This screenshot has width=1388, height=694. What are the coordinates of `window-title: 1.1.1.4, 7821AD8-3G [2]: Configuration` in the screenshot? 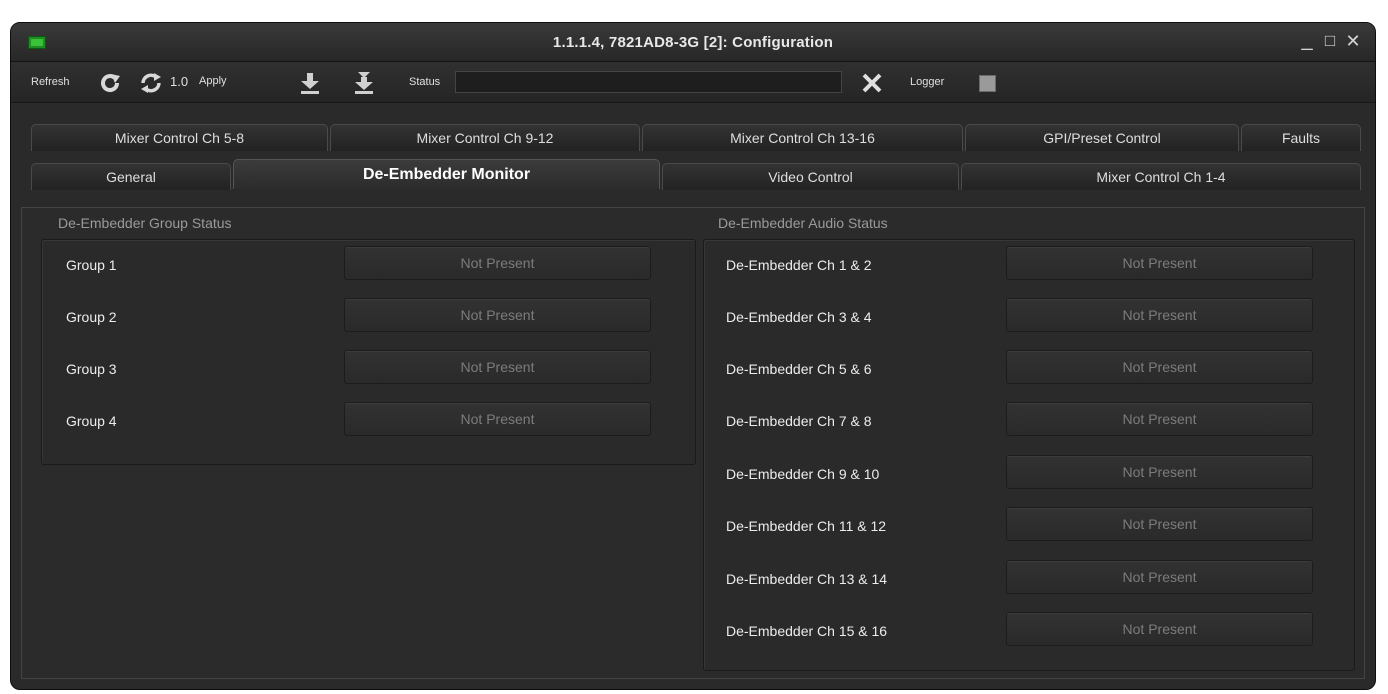 It's located at (693, 42).